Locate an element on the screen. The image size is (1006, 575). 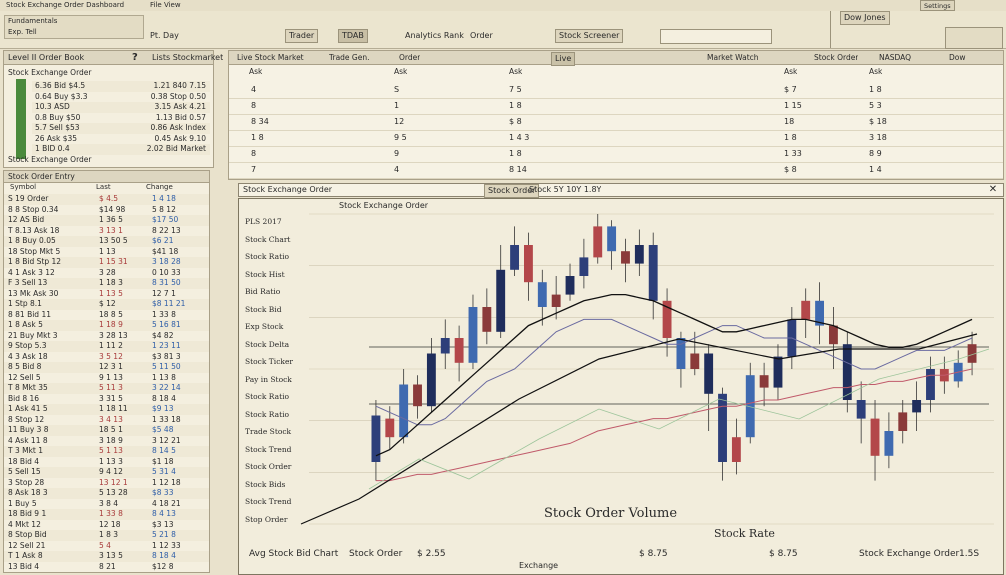
menu-view: File View is located at coordinates (165, 5).